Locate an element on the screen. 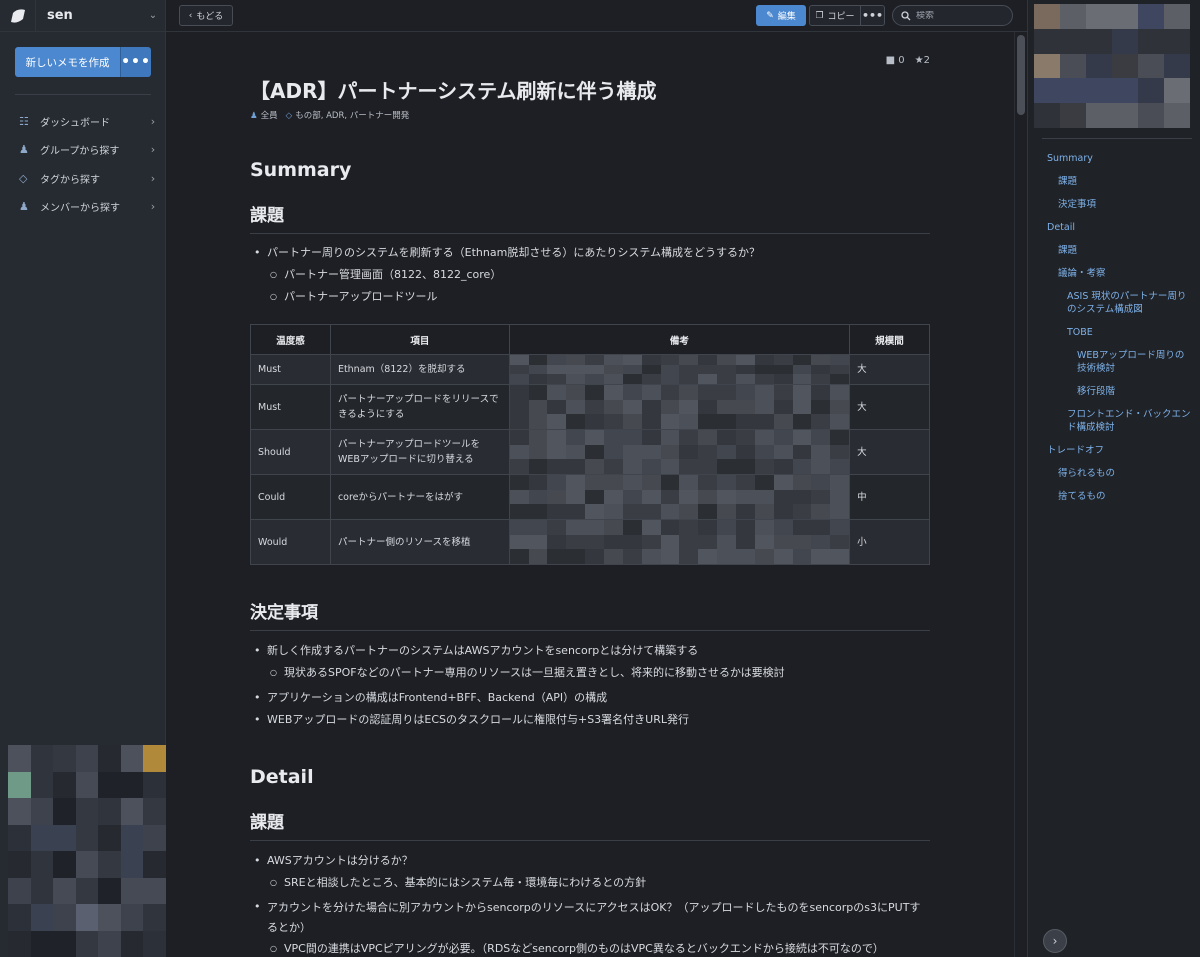 This screenshot has height=957, width=1200. scrollbar-track is located at coordinates (1020, 494).